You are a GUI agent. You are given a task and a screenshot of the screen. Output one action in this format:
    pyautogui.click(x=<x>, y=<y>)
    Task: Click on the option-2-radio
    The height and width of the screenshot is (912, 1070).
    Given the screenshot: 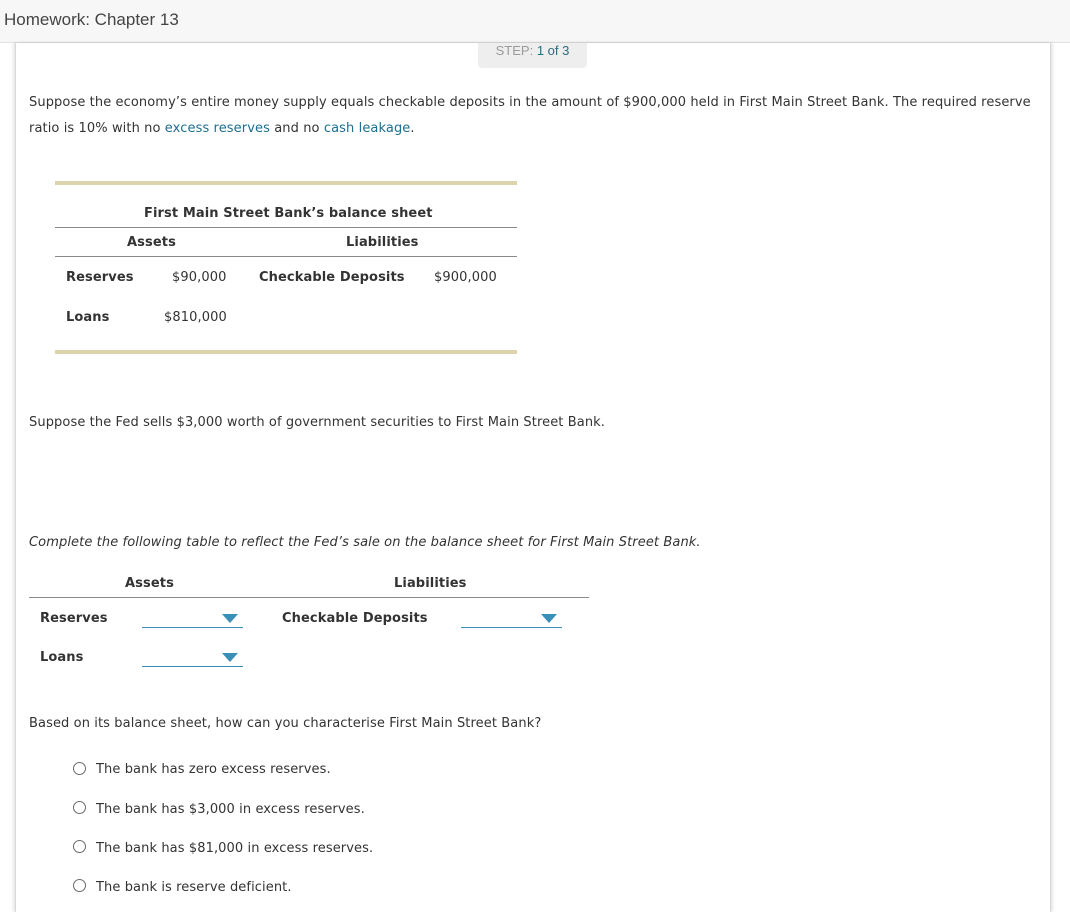 What is the action you would take?
    pyautogui.click(x=79, y=807)
    